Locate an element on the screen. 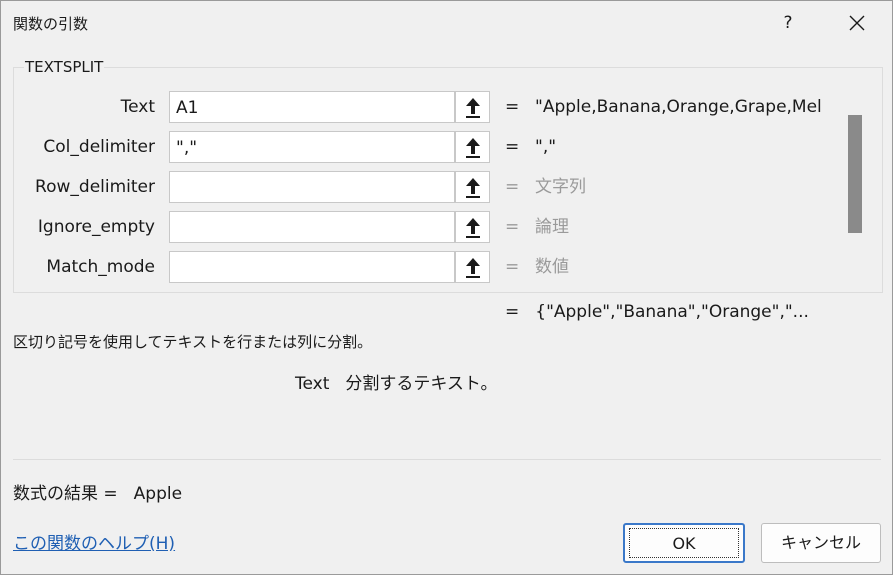 Image resolution: width=893 pixels, height=575 pixels. title-bar: 関数の引数 ? is located at coordinates (446, 23).